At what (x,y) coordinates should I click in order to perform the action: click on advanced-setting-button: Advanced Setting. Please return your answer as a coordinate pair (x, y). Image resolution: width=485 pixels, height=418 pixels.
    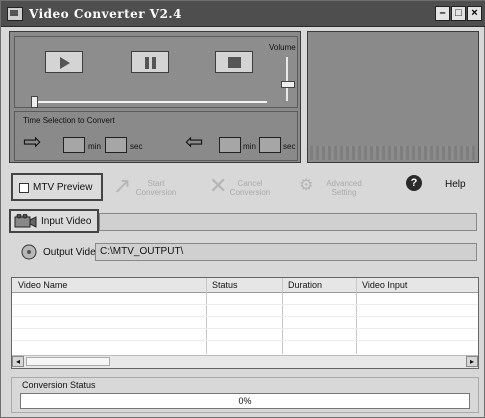
    Looking at the image, I should click on (344, 188).